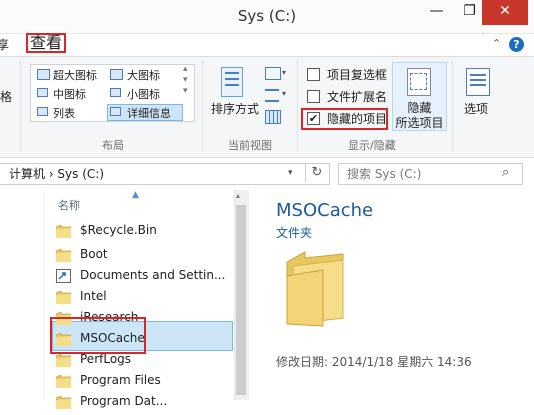 The height and width of the screenshot is (415, 534). I want to click on layout-group-label: 布局, so click(113, 145).